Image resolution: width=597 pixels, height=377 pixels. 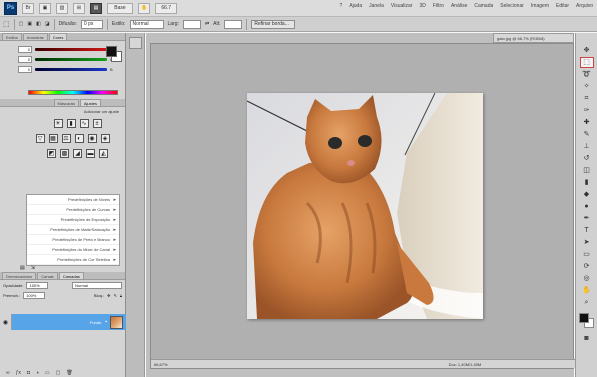 What do you see at coordinates (25, 49) in the screenshot?
I see `red-value-input: 0` at bounding box center [25, 49].